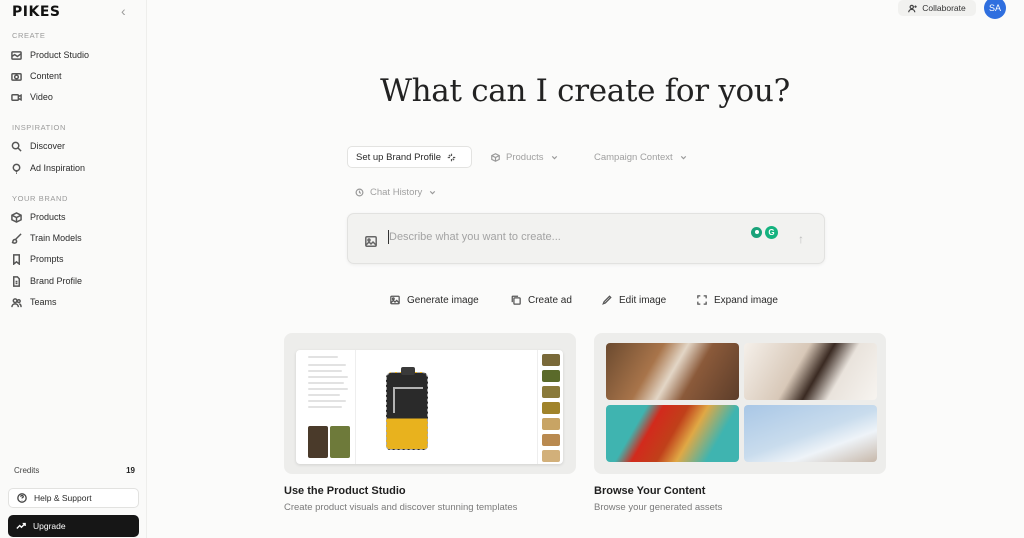 Image resolution: width=1024 pixels, height=538 pixels. What do you see at coordinates (399, 157) in the screenshot?
I see `brand-profile-label: Set up Brand Profile` at bounding box center [399, 157].